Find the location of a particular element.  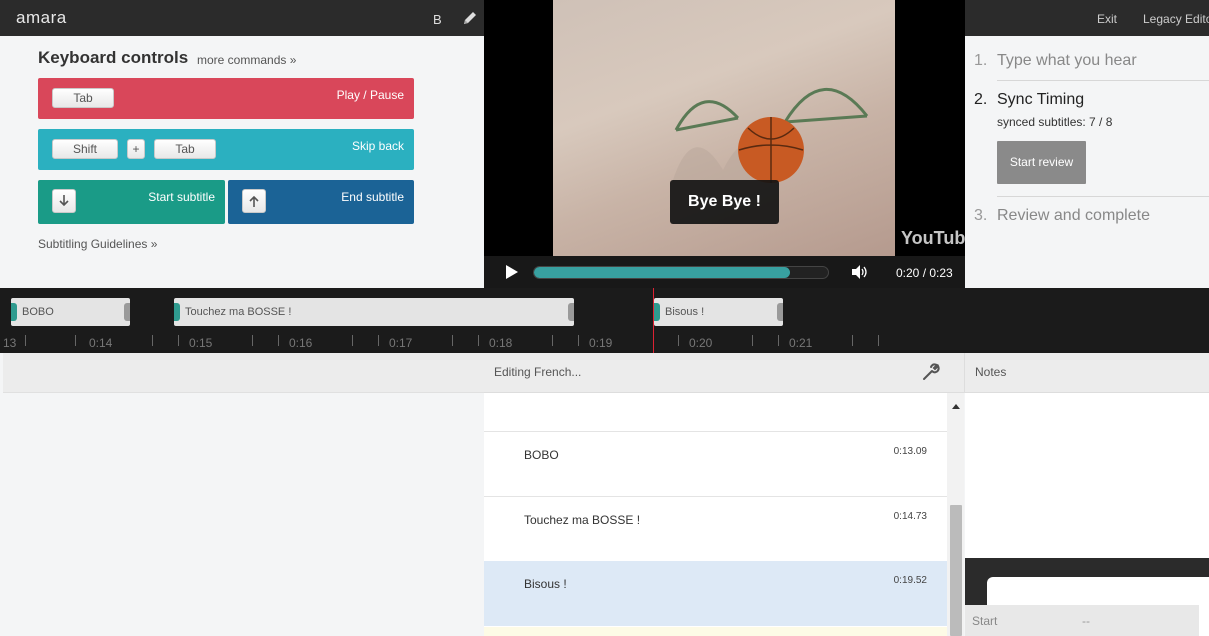

timeline-tick-label: 13 is located at coordinates (10, 343).